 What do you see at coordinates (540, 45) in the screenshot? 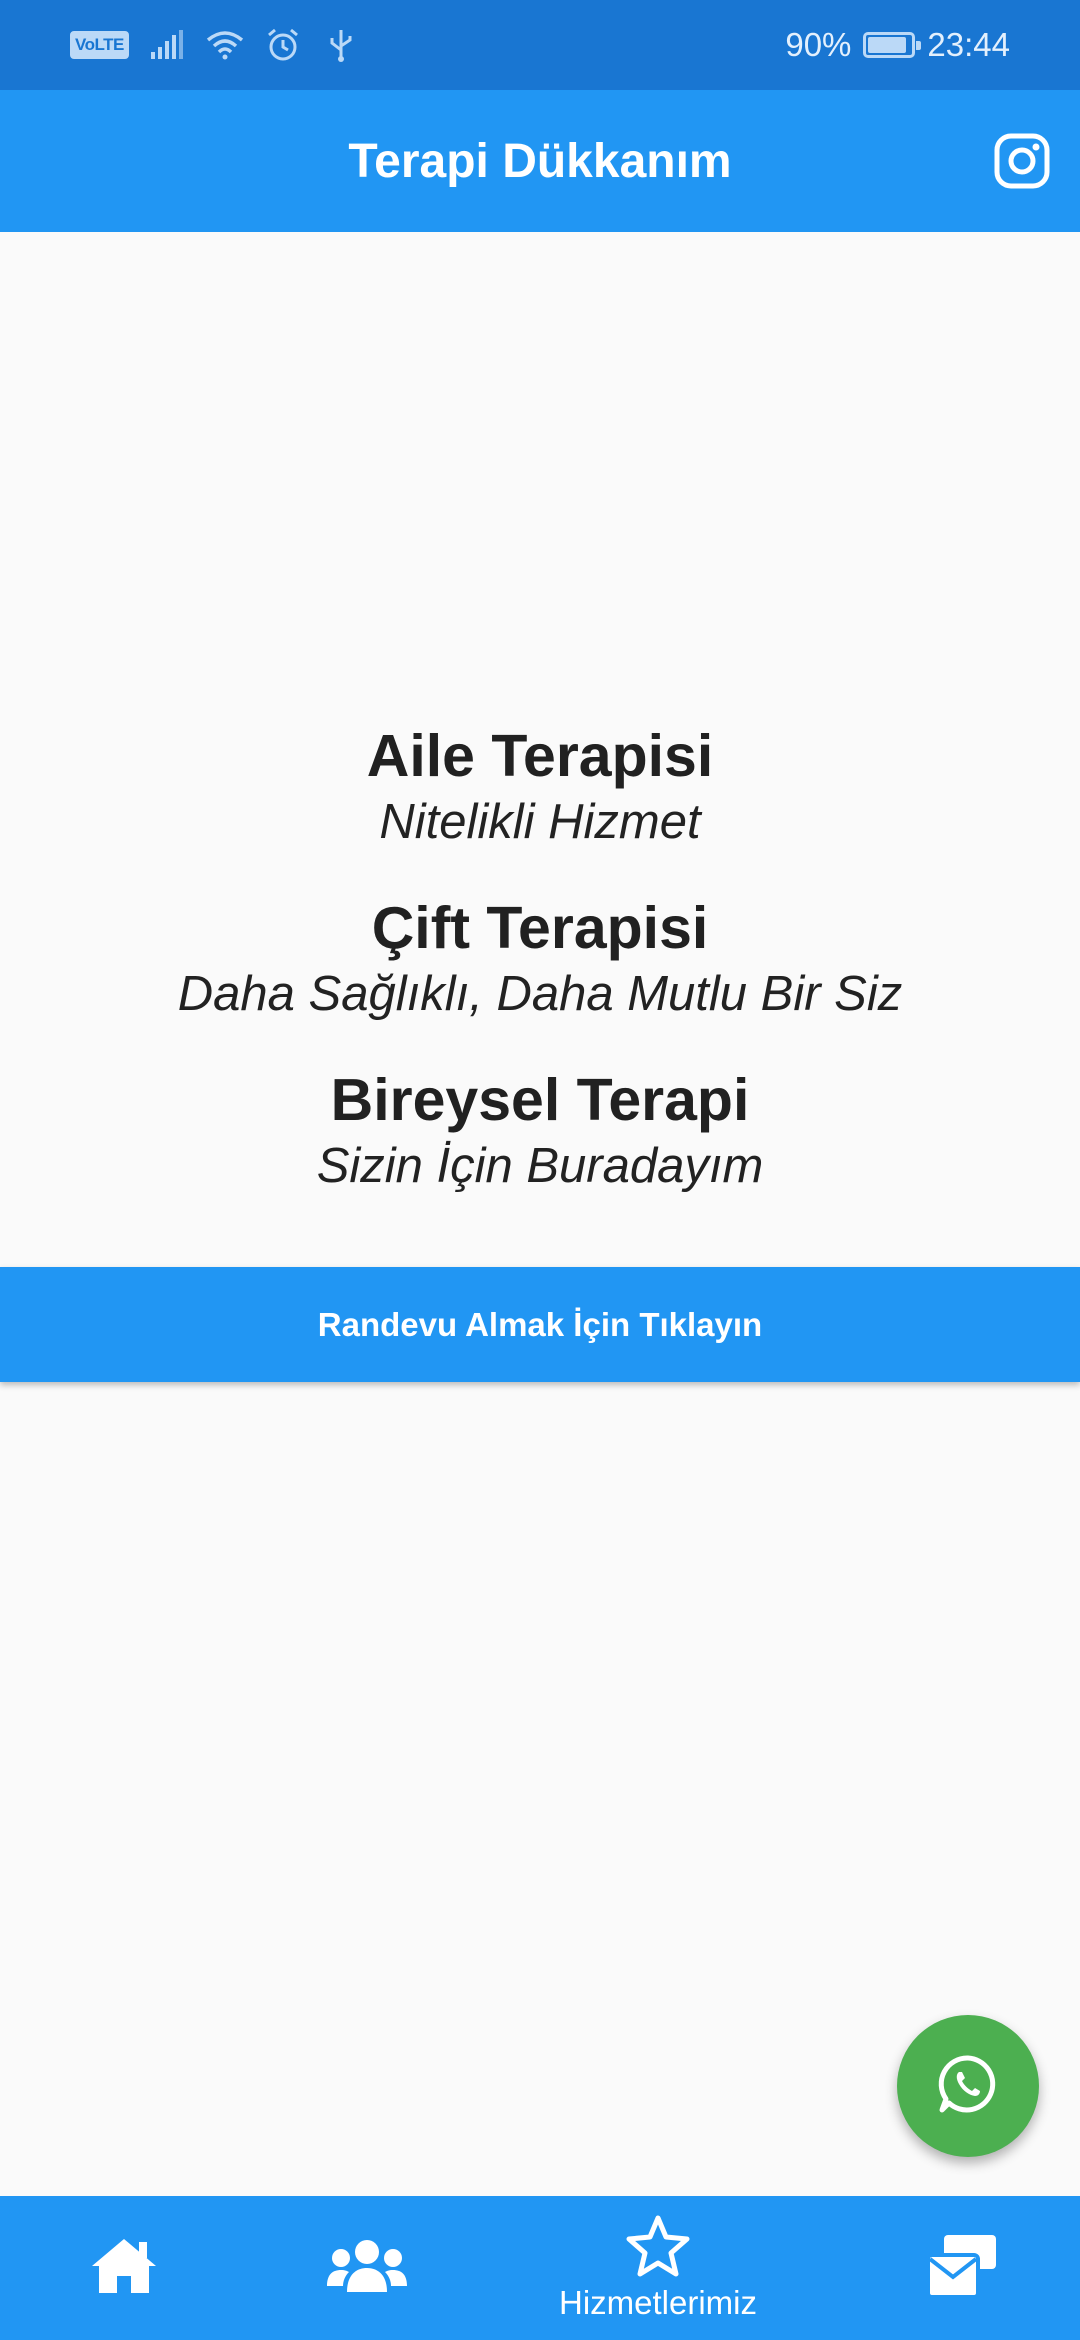
I see `status-bar: VoLTE 90% 23:44` at bounding box center [540, 45].